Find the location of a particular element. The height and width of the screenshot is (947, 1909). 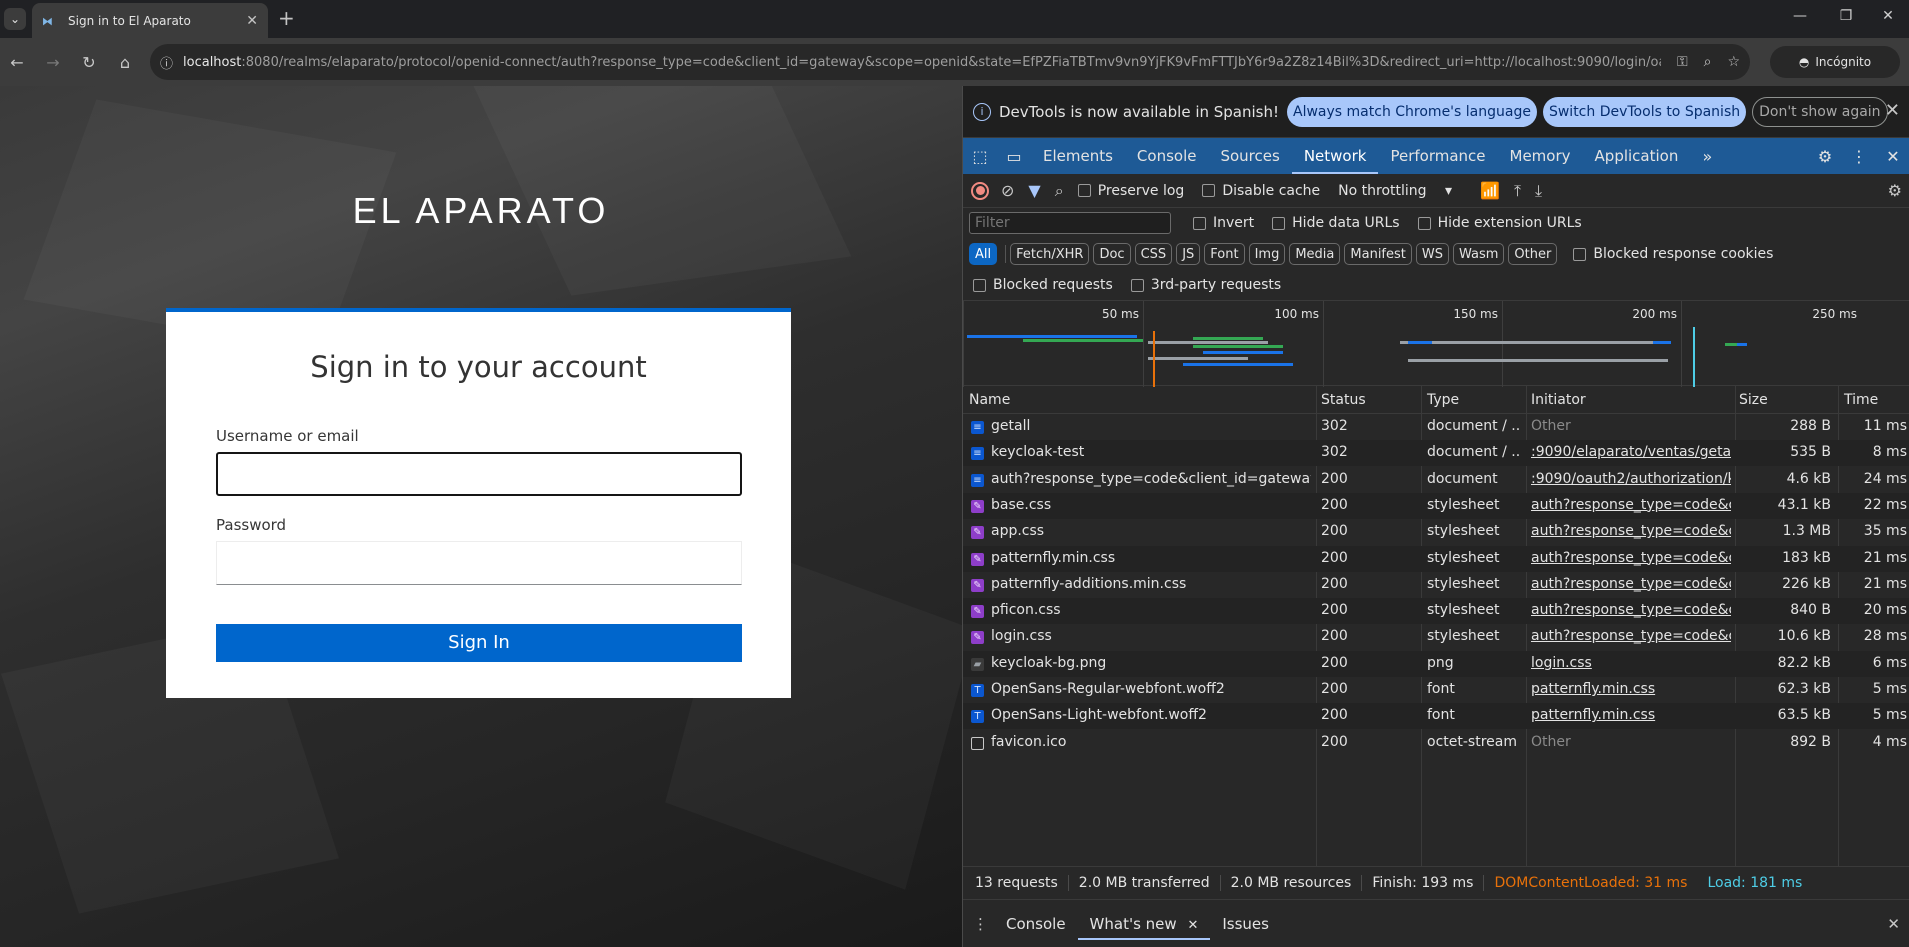

col-size: Size is located at coordinates (1753, 400).